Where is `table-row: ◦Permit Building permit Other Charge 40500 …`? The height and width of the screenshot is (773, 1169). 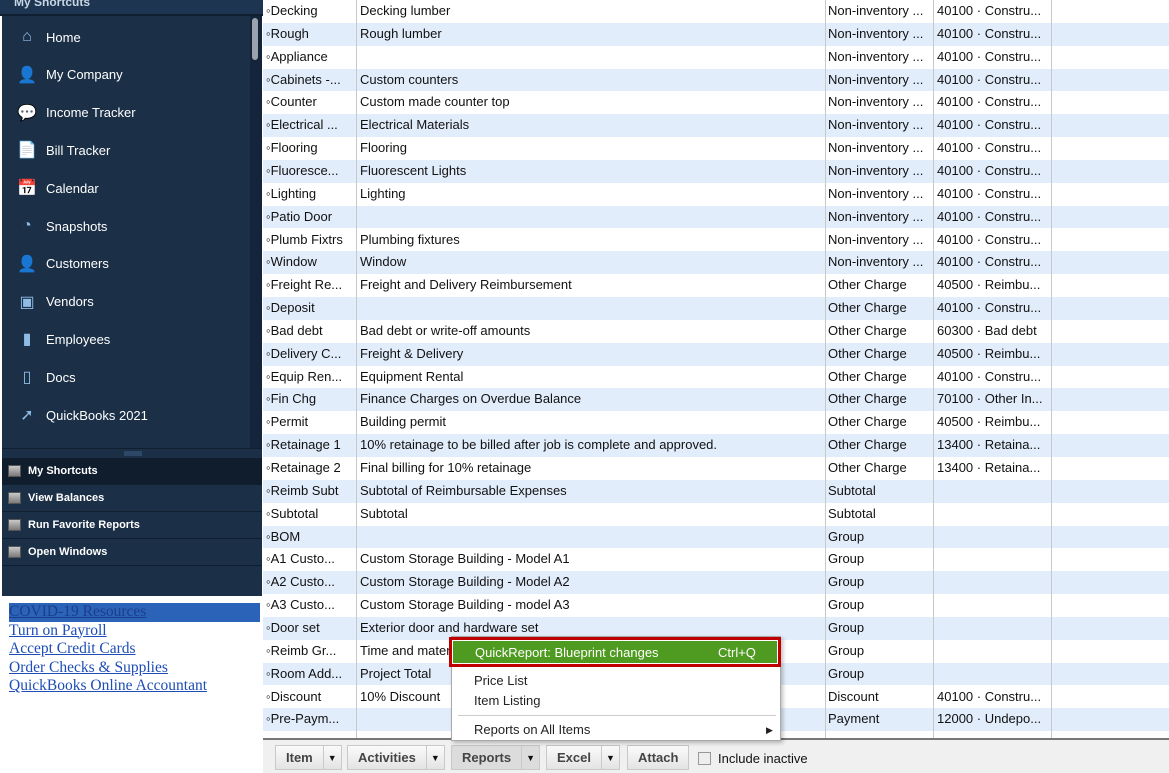
table-row: ◦Permit Building permit Other Charge 40500 … is located at coordinates (716, 422).